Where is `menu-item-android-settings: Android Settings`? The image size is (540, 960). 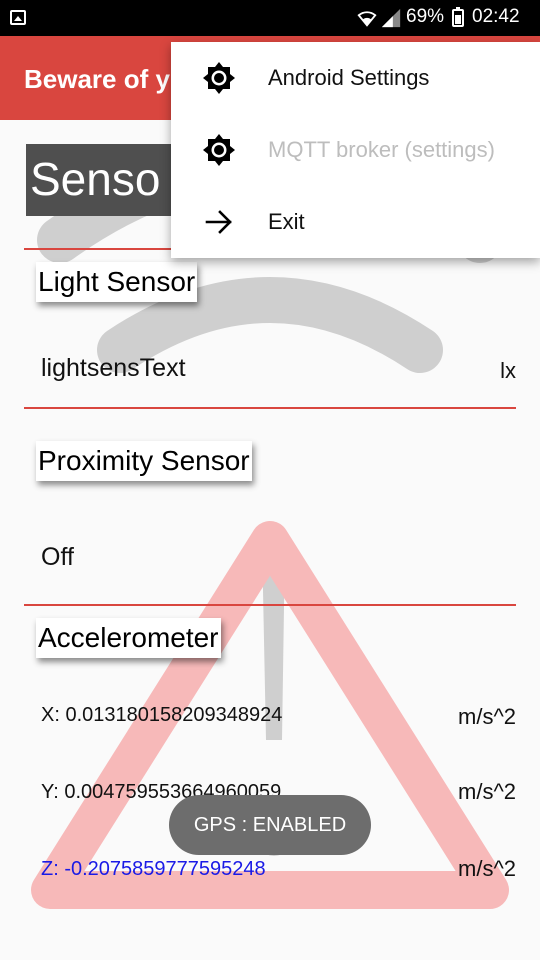 menu-item-android-settings: Android Settings is located at coordinates (355, 78).